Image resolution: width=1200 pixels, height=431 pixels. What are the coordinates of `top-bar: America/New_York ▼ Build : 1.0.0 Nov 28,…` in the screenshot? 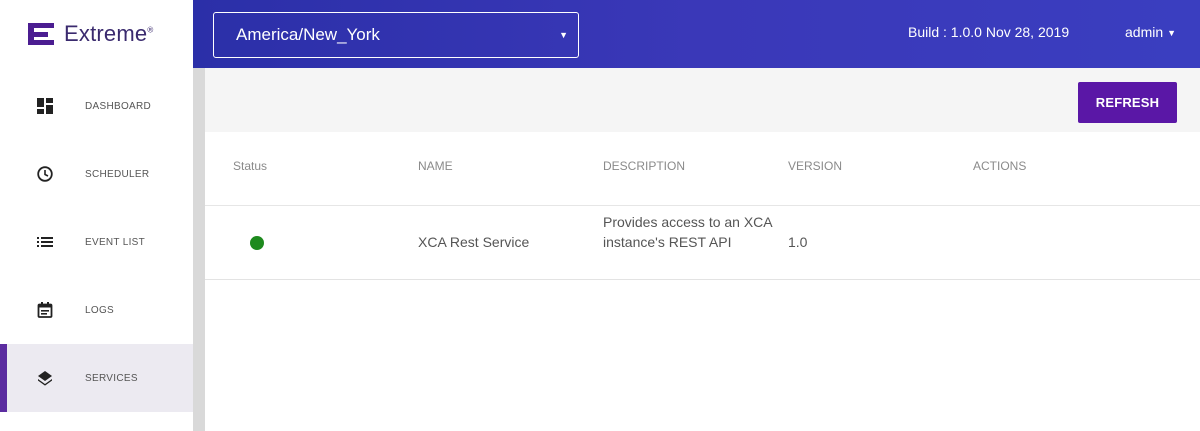 It's located at (696, 34).